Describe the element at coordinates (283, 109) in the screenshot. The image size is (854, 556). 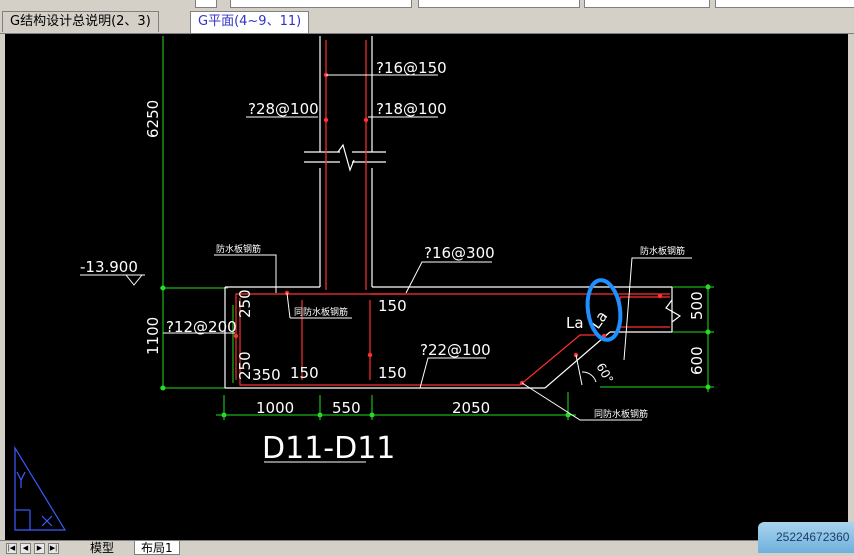
I see `rebar-label: ?28@100` at that location.